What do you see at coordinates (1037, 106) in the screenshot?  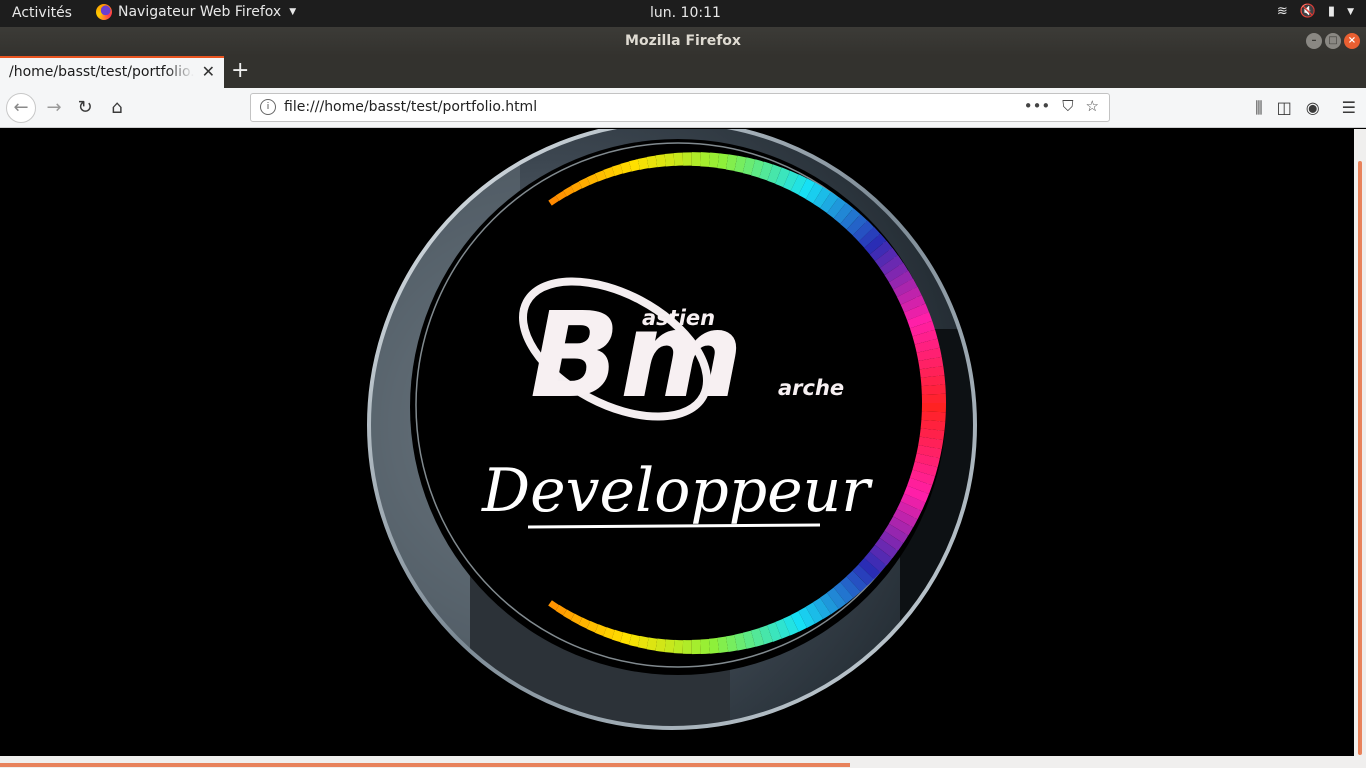 I see `page-actions-icon: •••` at bounding box center [1037, 106].